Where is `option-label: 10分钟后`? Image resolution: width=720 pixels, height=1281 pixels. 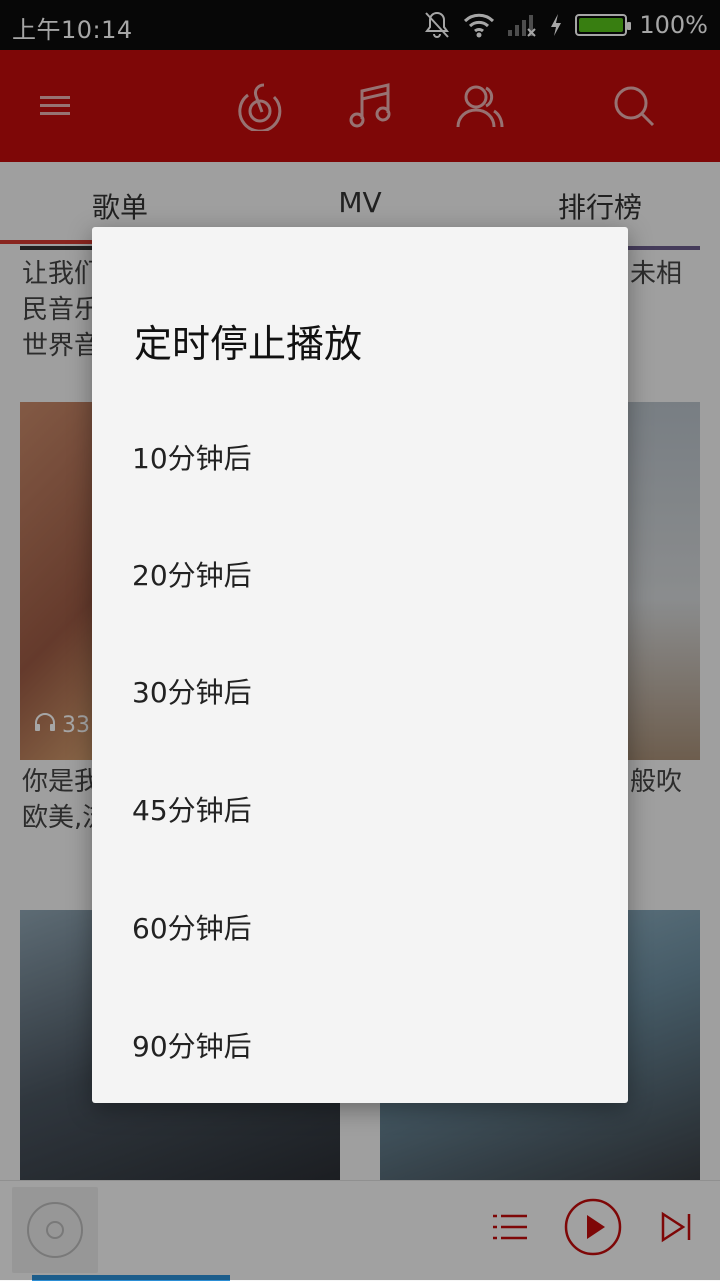 option-label: 10分钟后 is located at coordinates (192, 458).